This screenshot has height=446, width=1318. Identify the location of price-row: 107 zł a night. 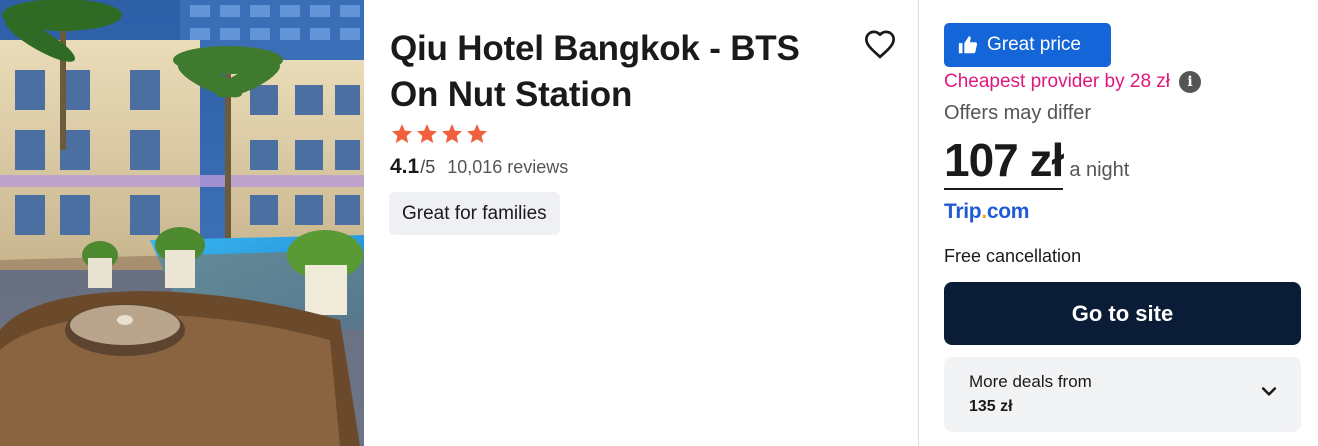
(1036, 161).